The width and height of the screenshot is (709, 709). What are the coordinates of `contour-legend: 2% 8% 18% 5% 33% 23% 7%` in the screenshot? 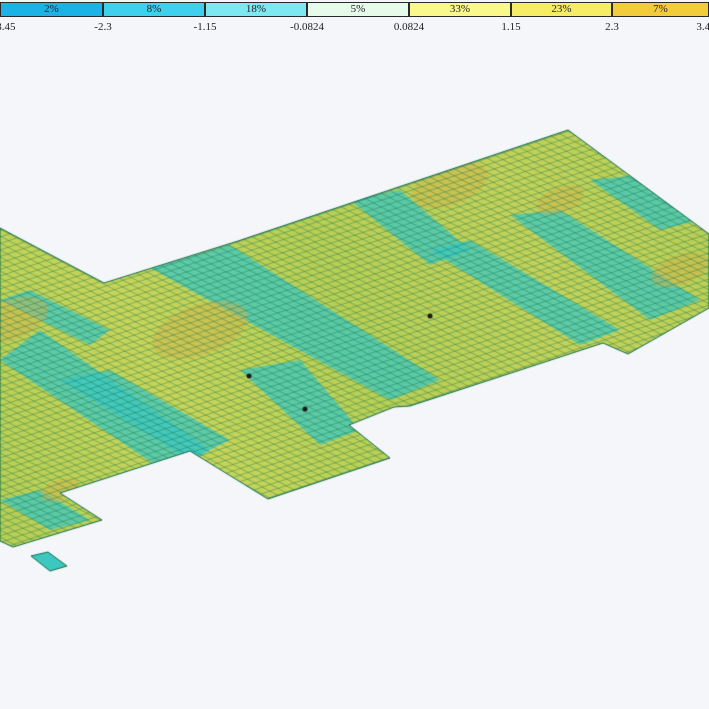 It's located at (354, 10).